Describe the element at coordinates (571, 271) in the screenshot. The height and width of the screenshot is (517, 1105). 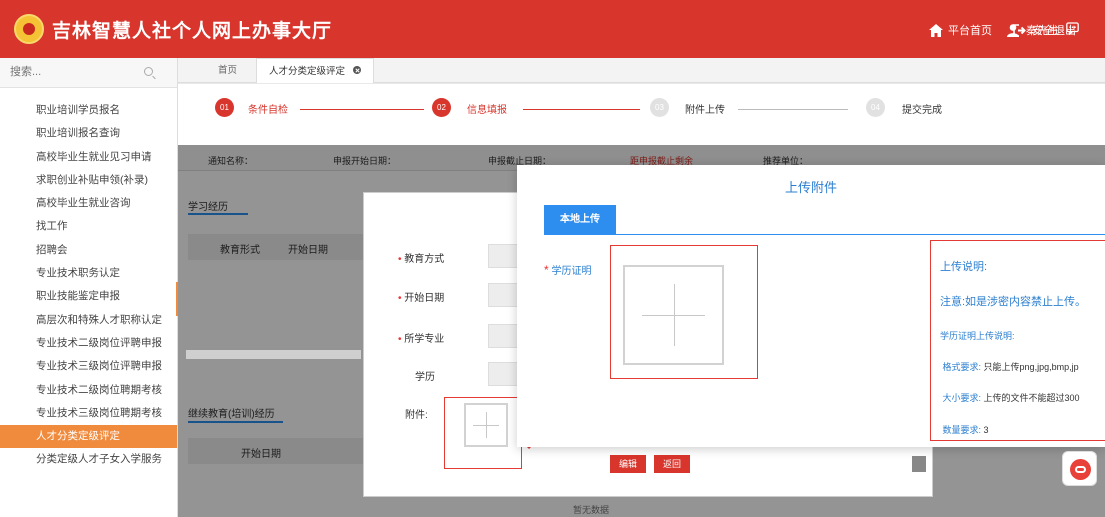
I see `field-label-text: 学历证明` at that location.